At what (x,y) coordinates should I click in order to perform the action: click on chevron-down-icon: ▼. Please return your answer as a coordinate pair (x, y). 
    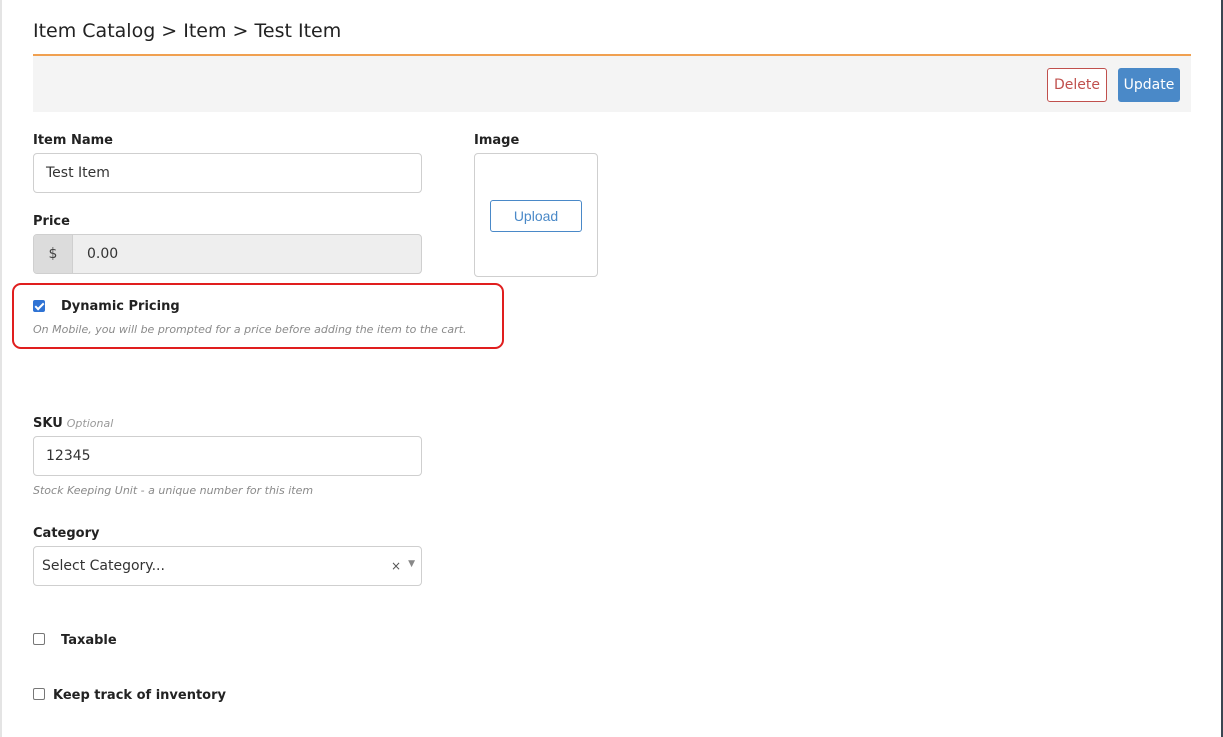
    Looking at the image, I should click on (411, 564).